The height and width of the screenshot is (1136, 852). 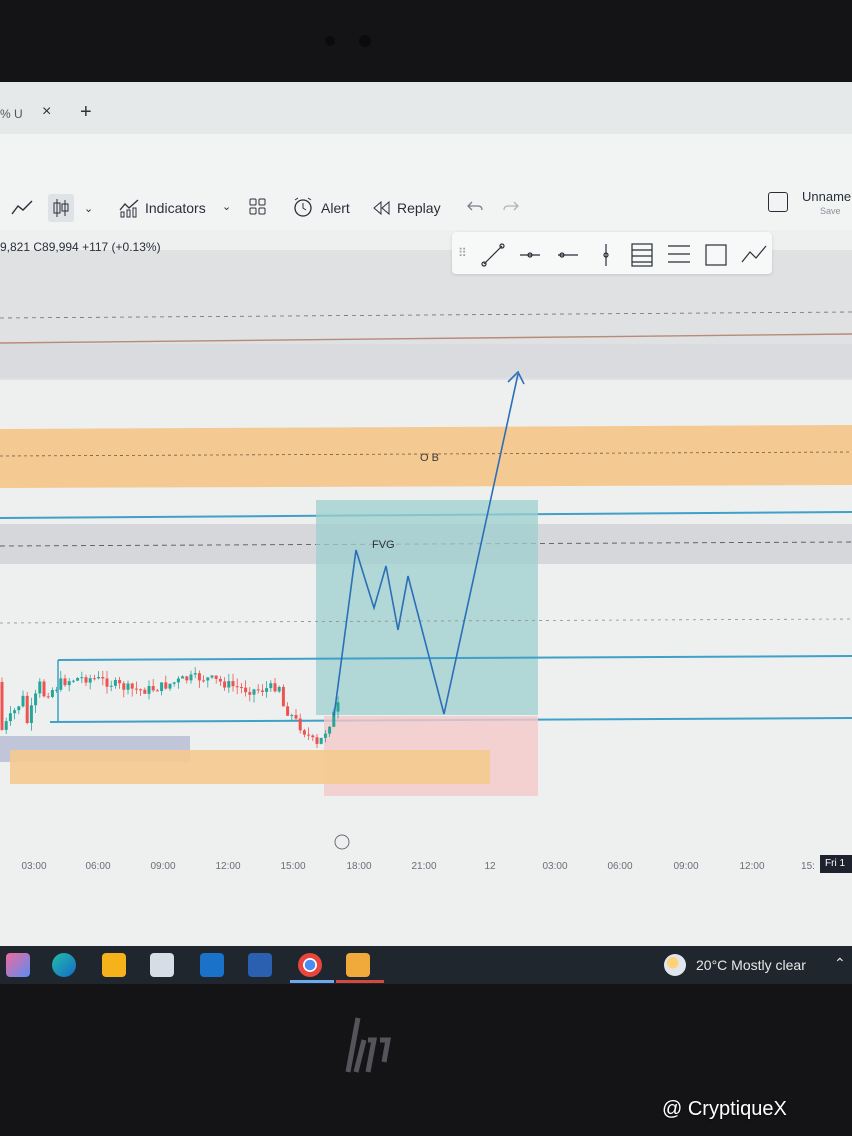 I want to click on time-axis-label: 21:00, so click(x=423, y=866).